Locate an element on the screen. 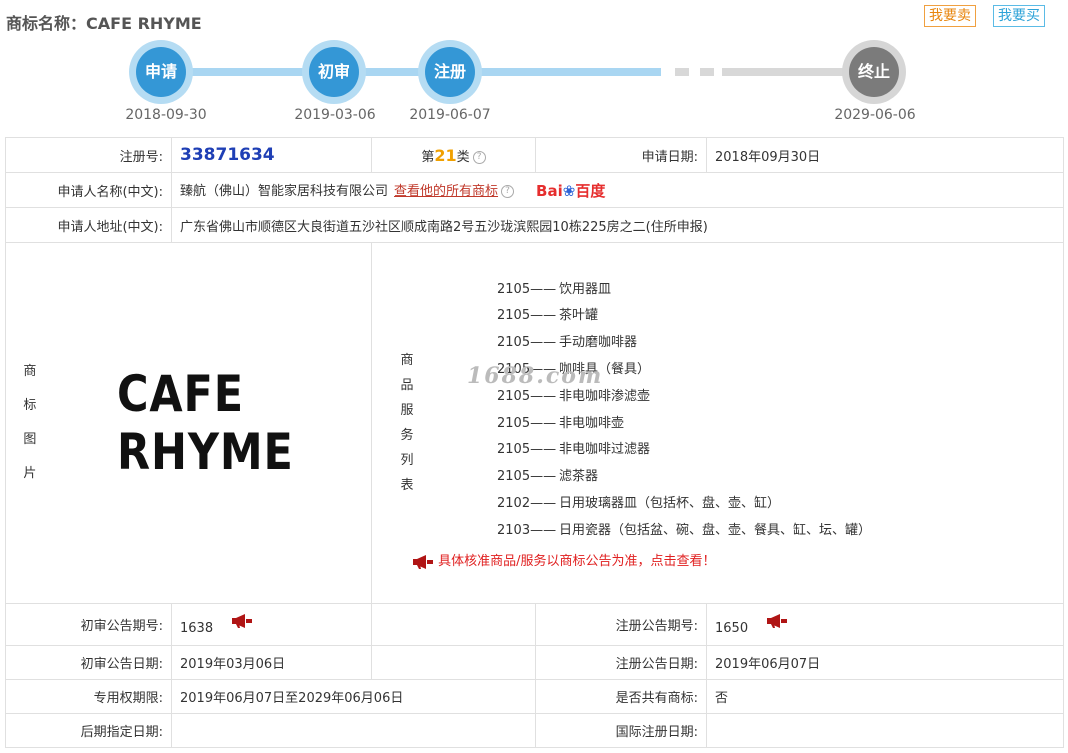 Image resolution: width=1068 pixels, height=753 pixels. list-item: 2105—— 茶叶罐 is located at coordinates (684, 316).